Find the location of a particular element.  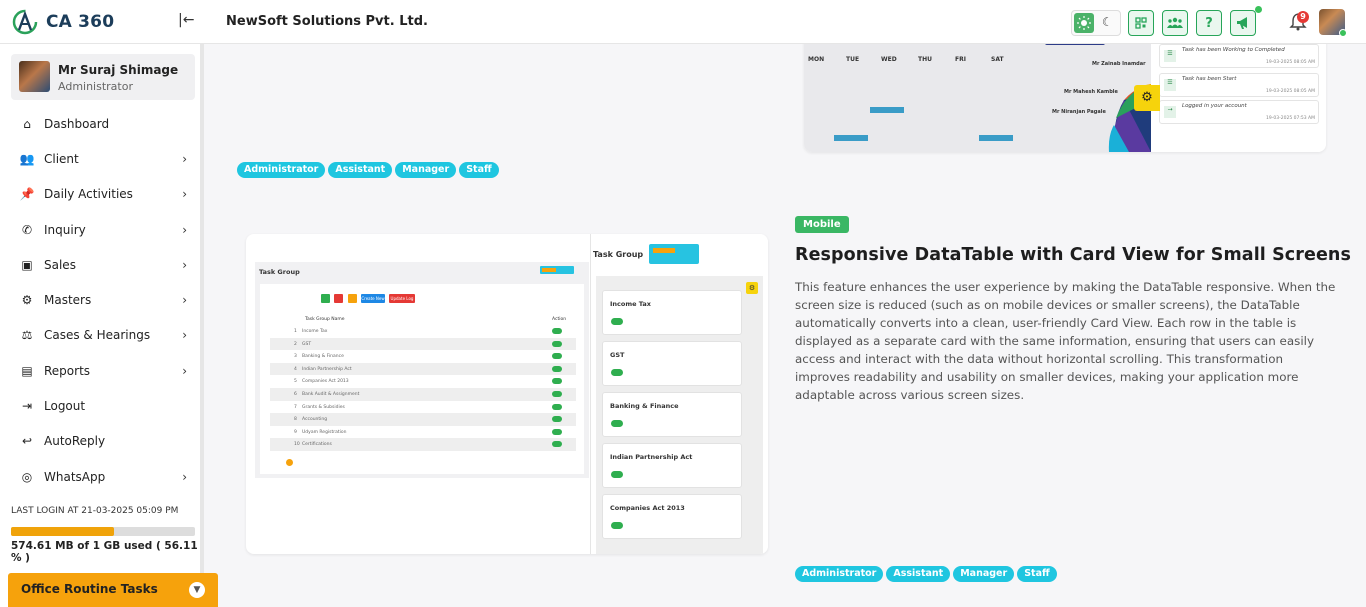

create-new-button: Create New is located at coordinates (373, 298).